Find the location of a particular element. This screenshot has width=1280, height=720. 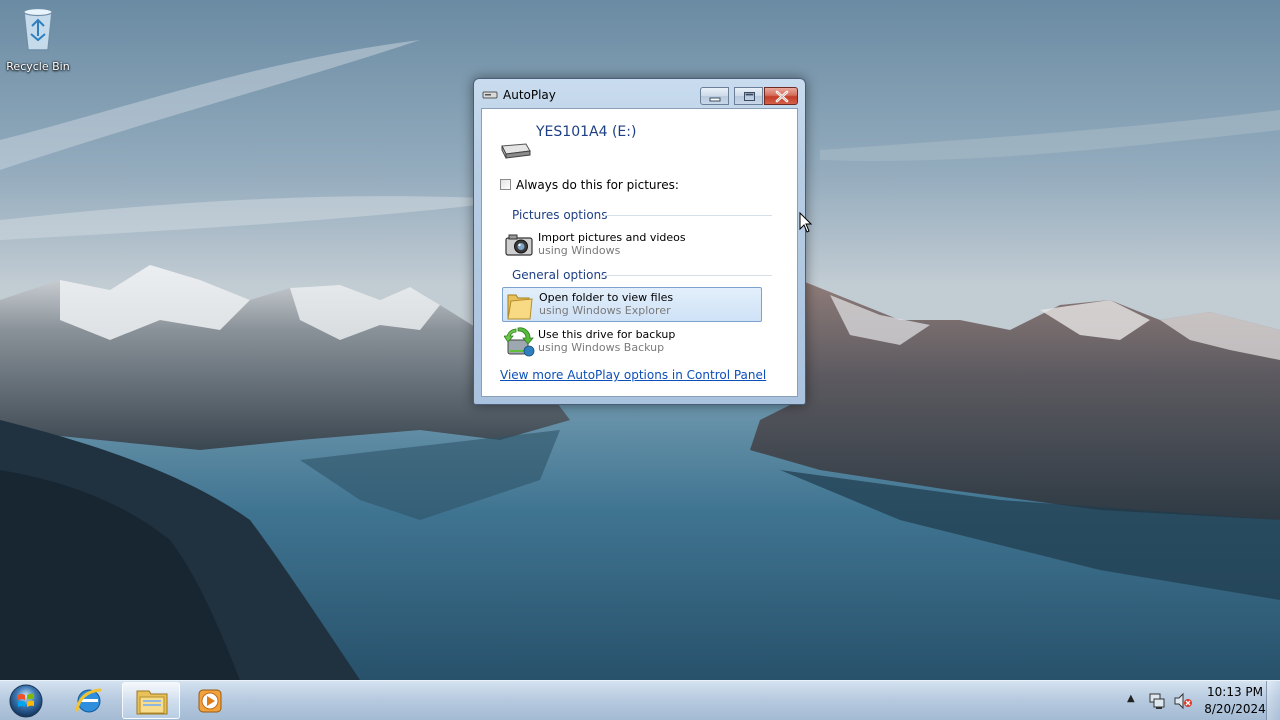

clock-time: 10:13 PM is located at coordinates (1235, 692).